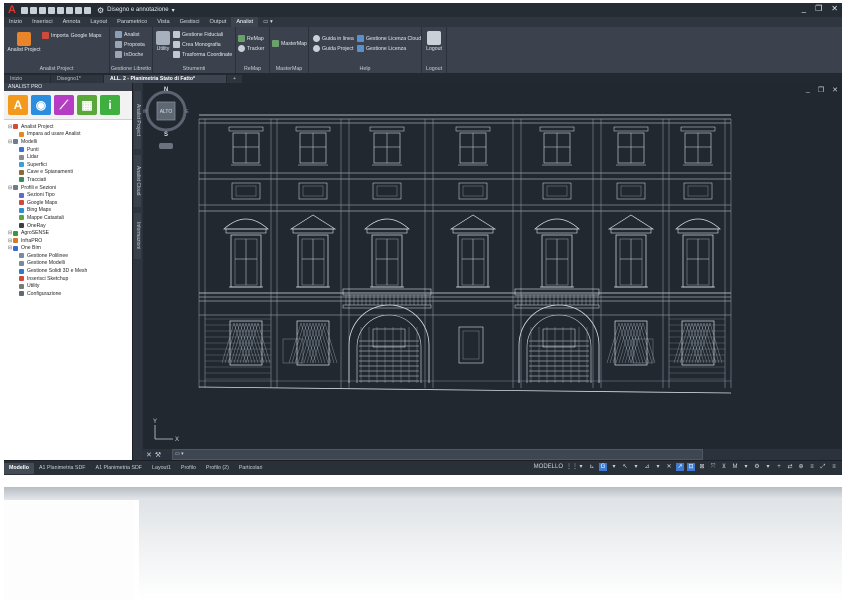  What do you see at coordinates (735, 467) in the screenshot?
I see `status-toggle-15-icon: M` at bounding box center [735, 467].